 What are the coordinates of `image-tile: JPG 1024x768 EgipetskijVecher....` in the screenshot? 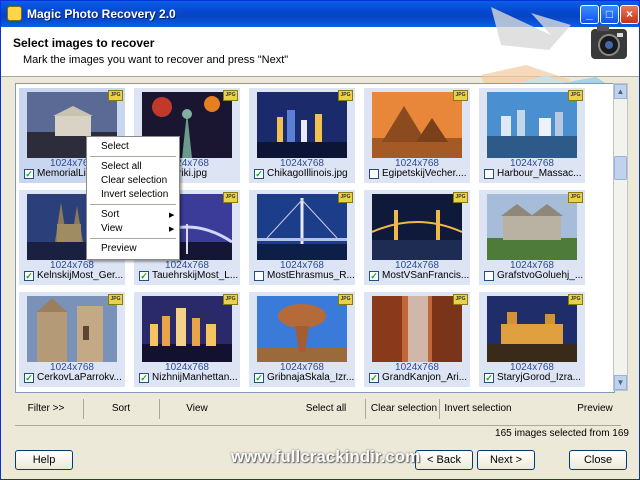 It's located at (417, 135).